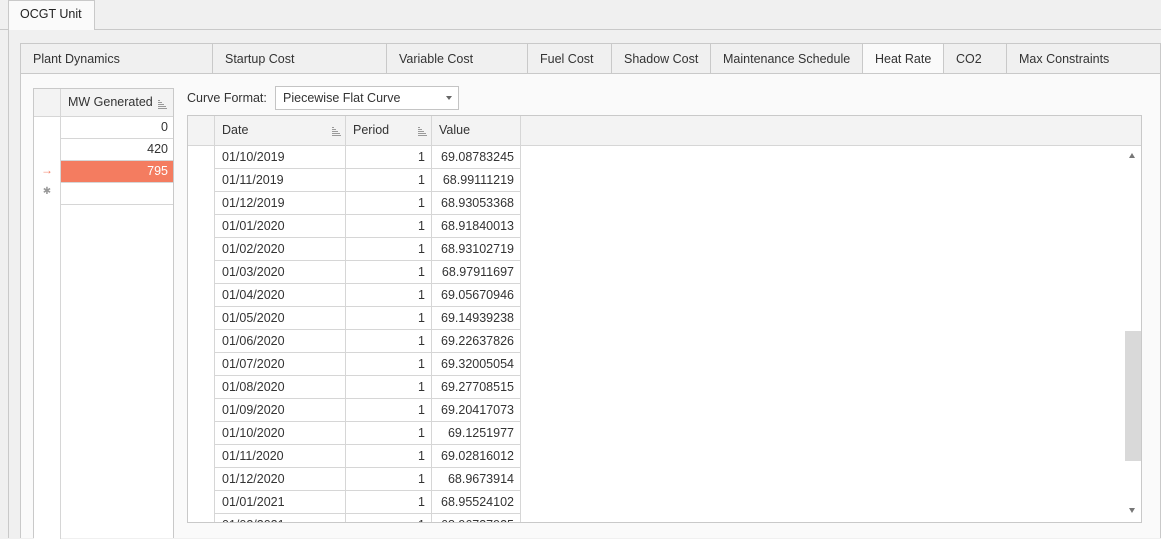 This screenshot has width=1161, height=539. What do you see at coordinates (389, 131) in the screenshot?
I see `column-header-period: Period` at bounding box center [389, 131].